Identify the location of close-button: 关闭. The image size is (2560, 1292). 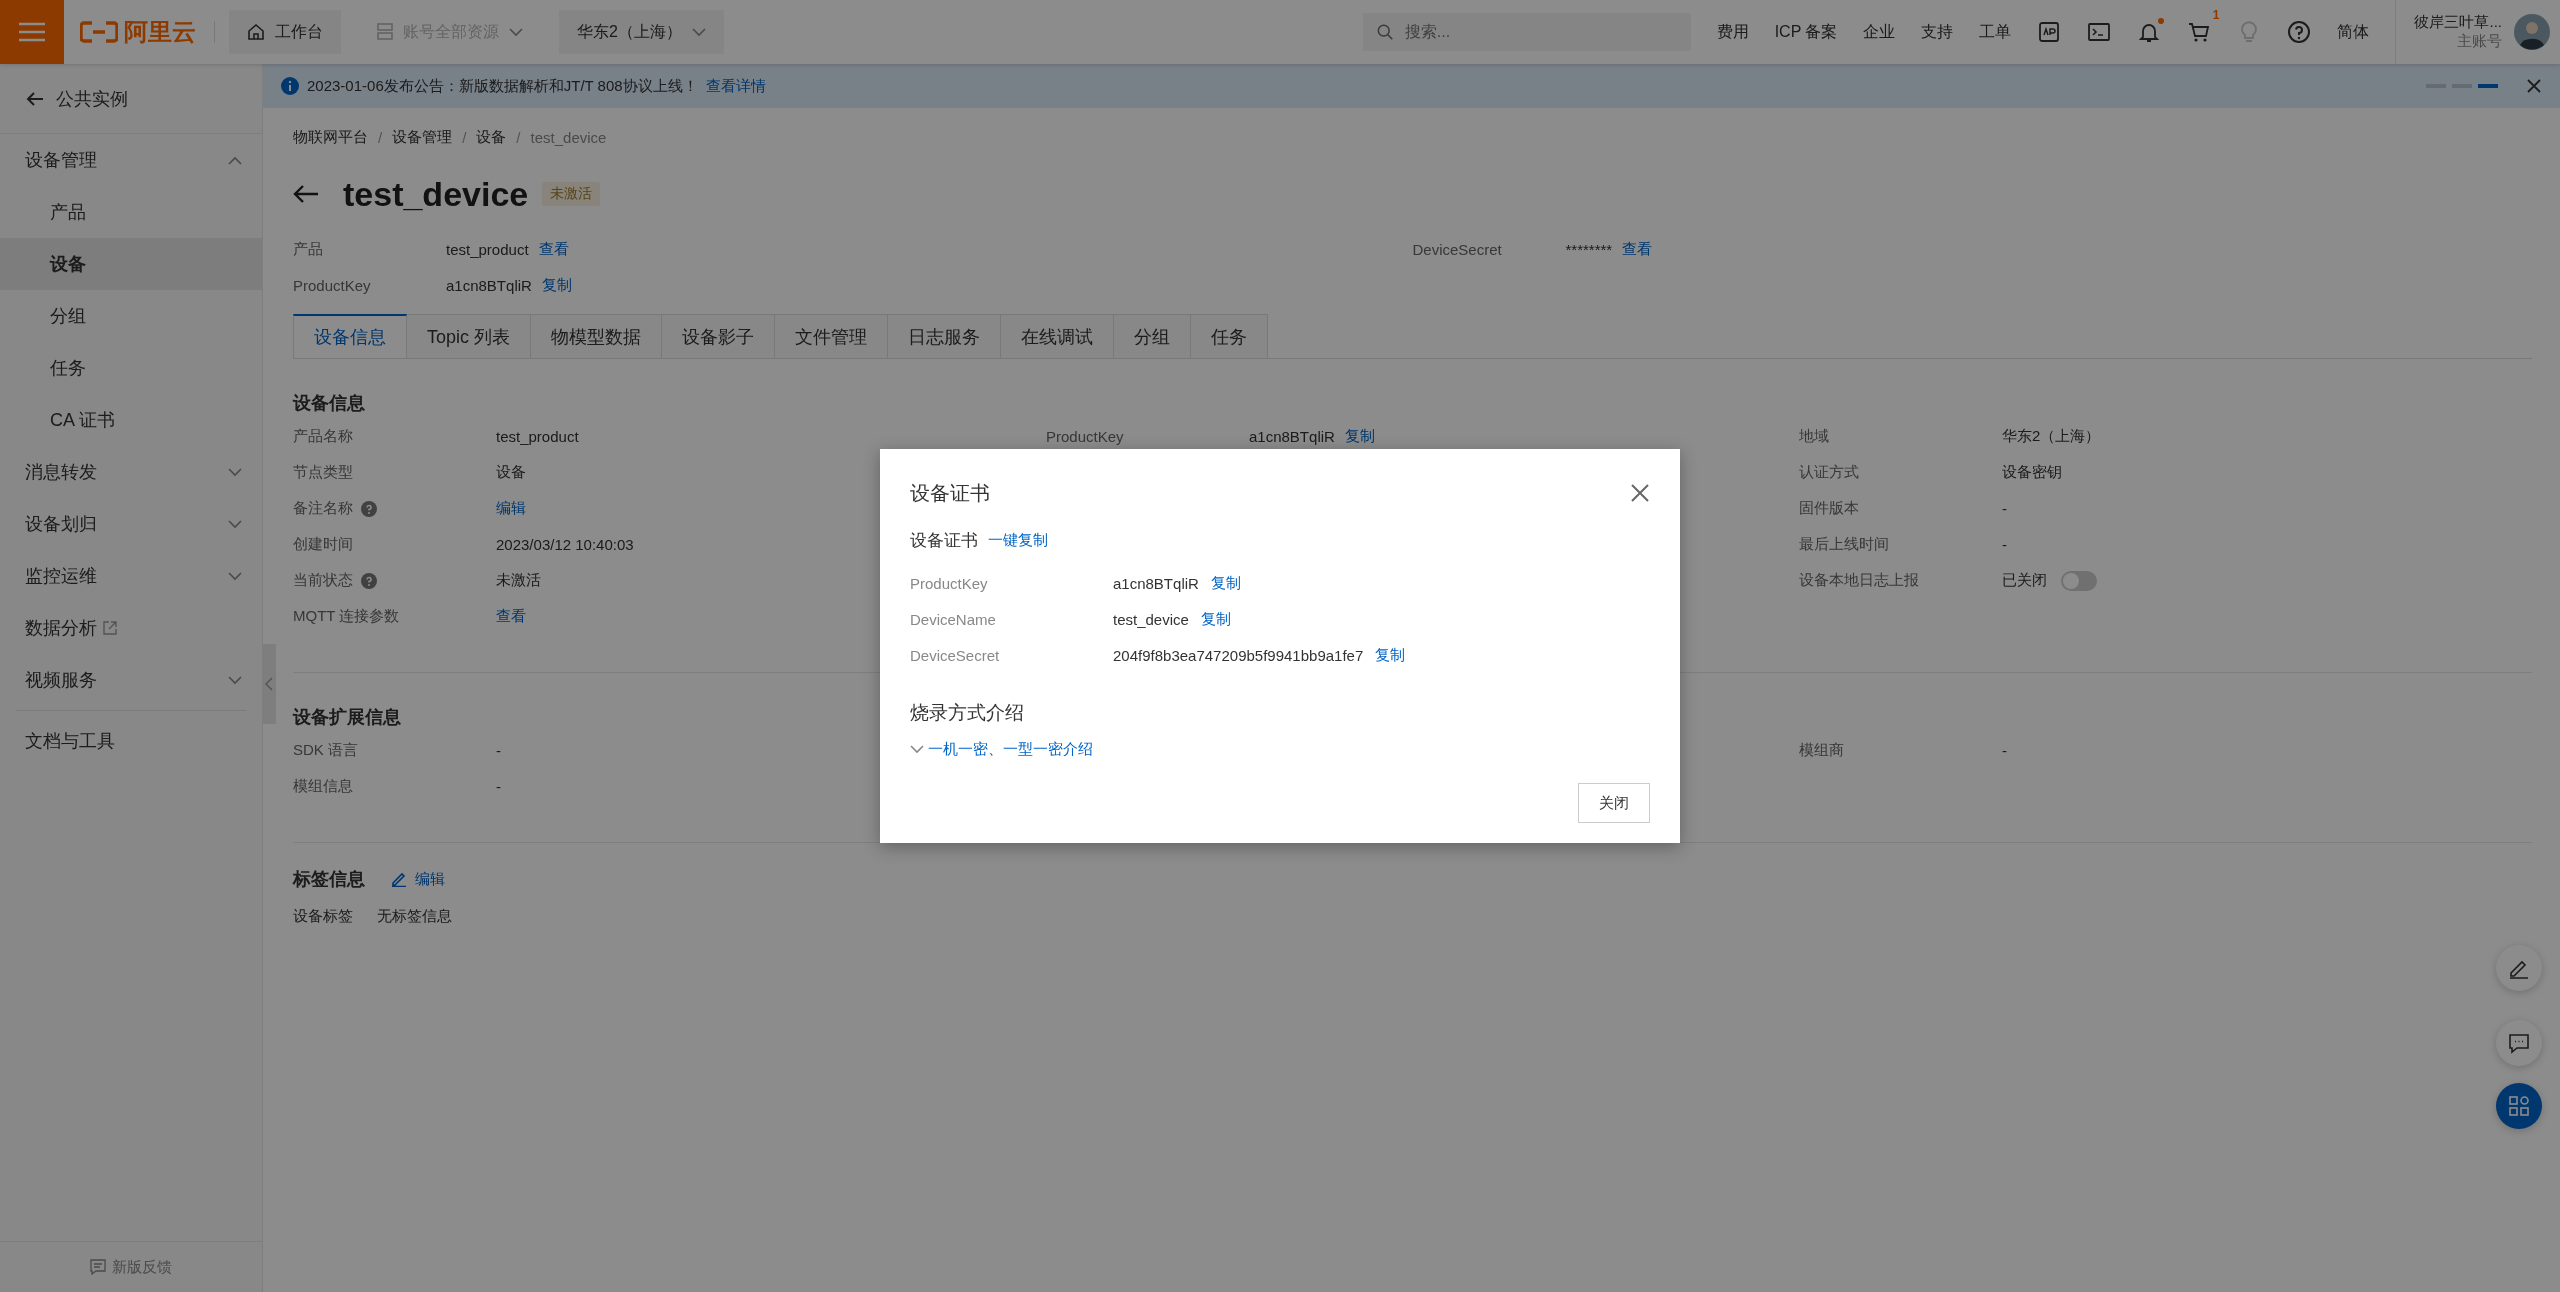
(1614, 803).